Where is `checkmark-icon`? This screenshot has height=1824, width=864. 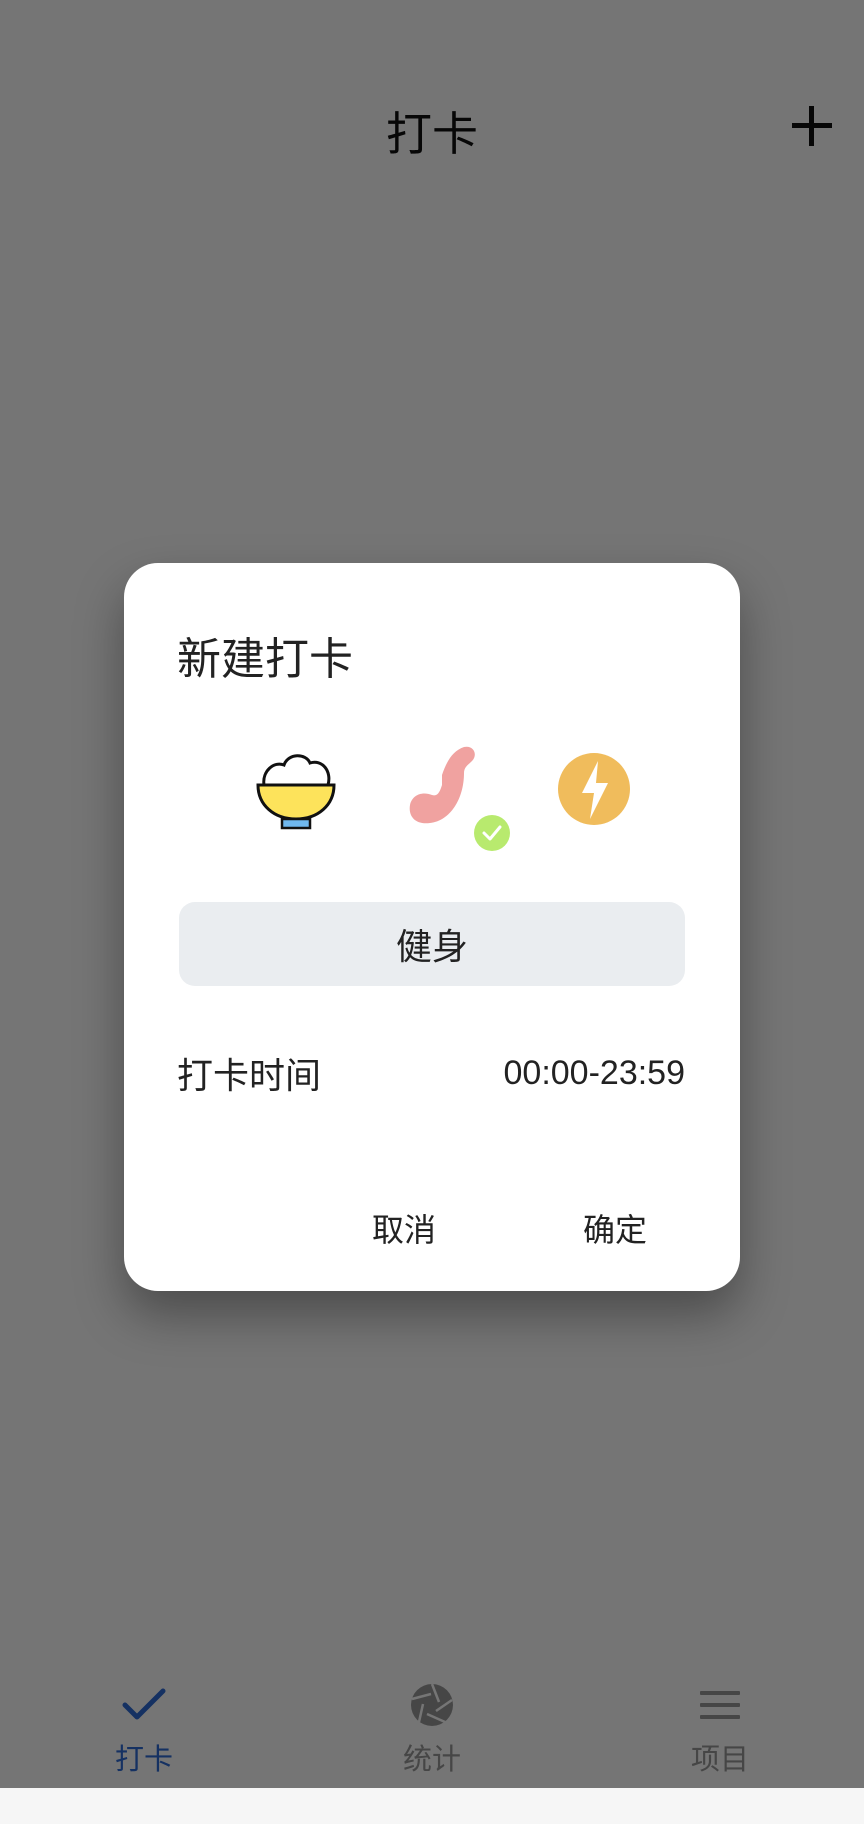 checkmark-icon is located at coordinates (492, 833).